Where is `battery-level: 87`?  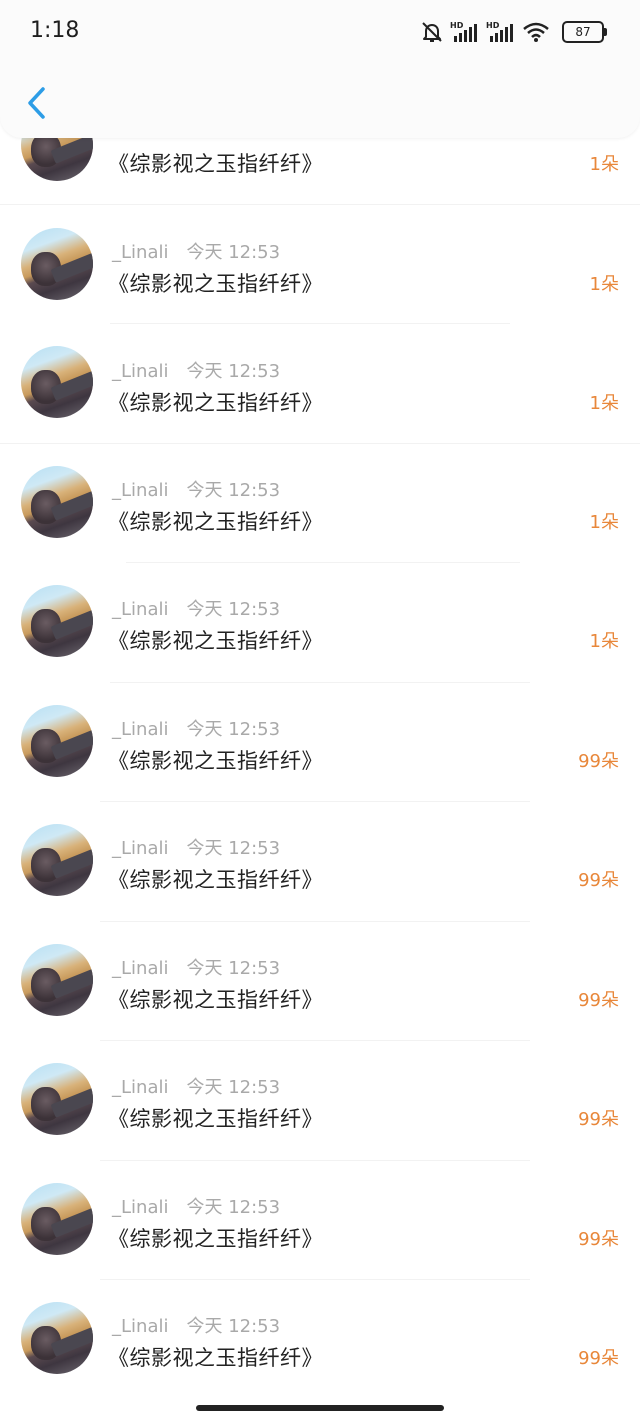 battery-level: 87 is located at coordinates (583, 32).